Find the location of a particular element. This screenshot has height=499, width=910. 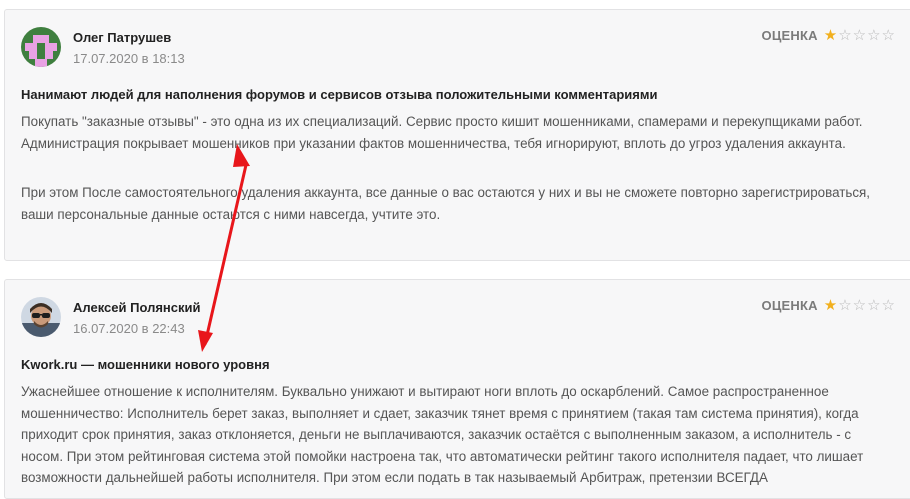

review-date: 17.07.2020 в 18:13 is located at coordinates (129, 58).